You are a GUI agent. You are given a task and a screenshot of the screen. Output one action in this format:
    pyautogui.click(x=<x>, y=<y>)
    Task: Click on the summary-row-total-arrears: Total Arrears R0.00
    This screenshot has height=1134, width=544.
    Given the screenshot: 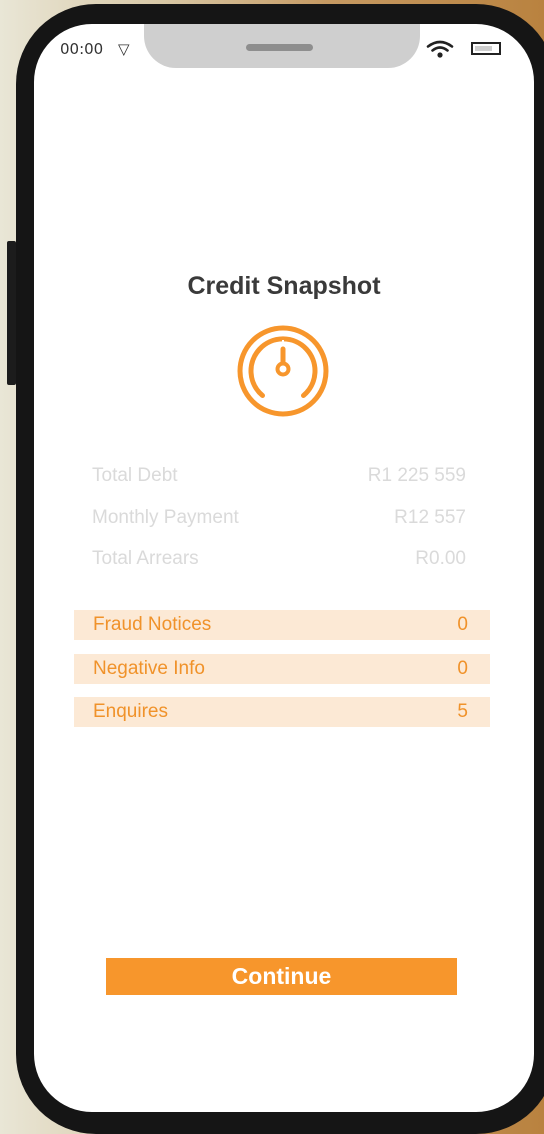 What is the action you would take?
    pyautogui.click(x=279, y=559)
    